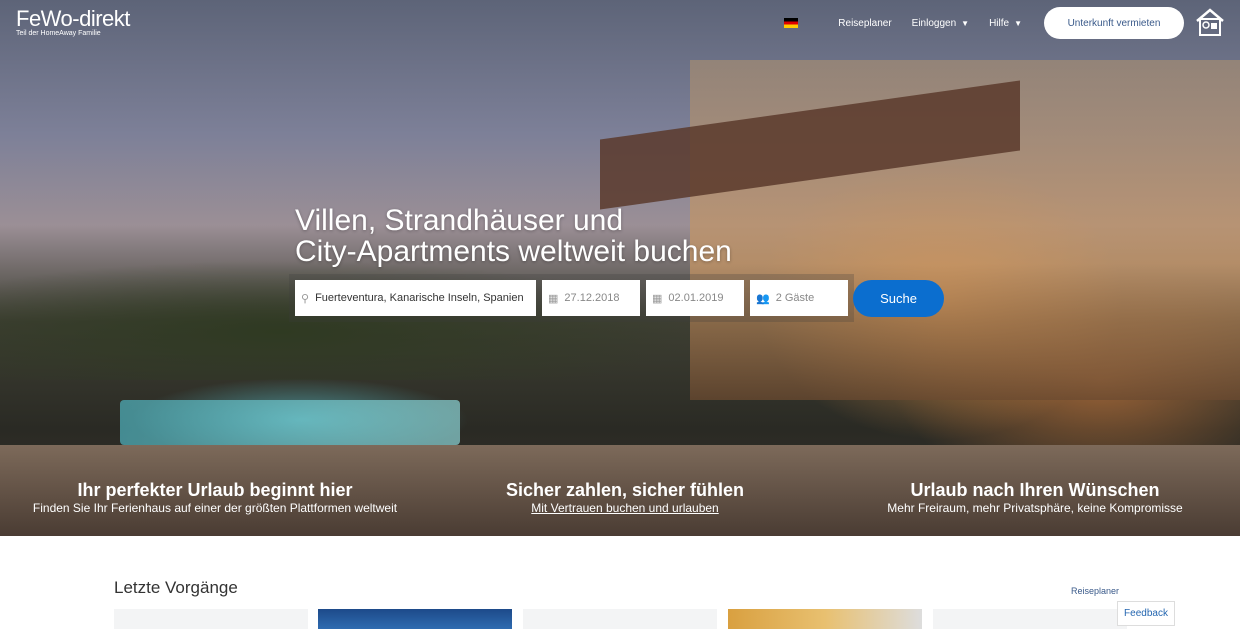 The image size is (1240, 629). I want to click on birdhouse-icon, so click(1210, 23).